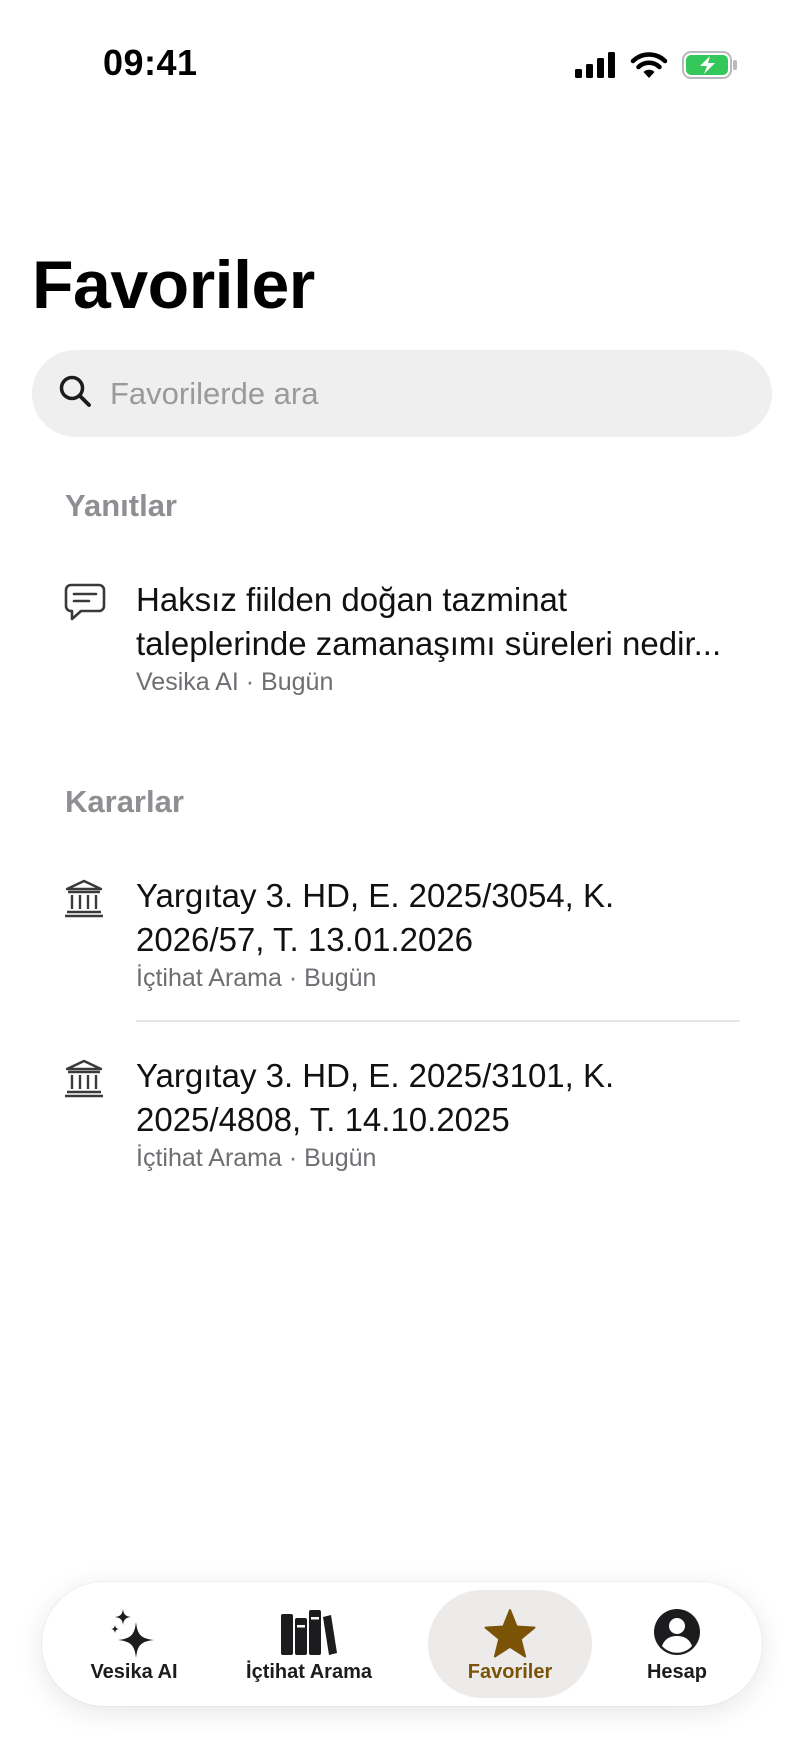 The image size is (804, 1748). What do you see at coordinates (305, 939) in the screenshot?
I see `list-item-title-line2: 2026/57, T. 13.01.2026` at bounding box center [305, 939].